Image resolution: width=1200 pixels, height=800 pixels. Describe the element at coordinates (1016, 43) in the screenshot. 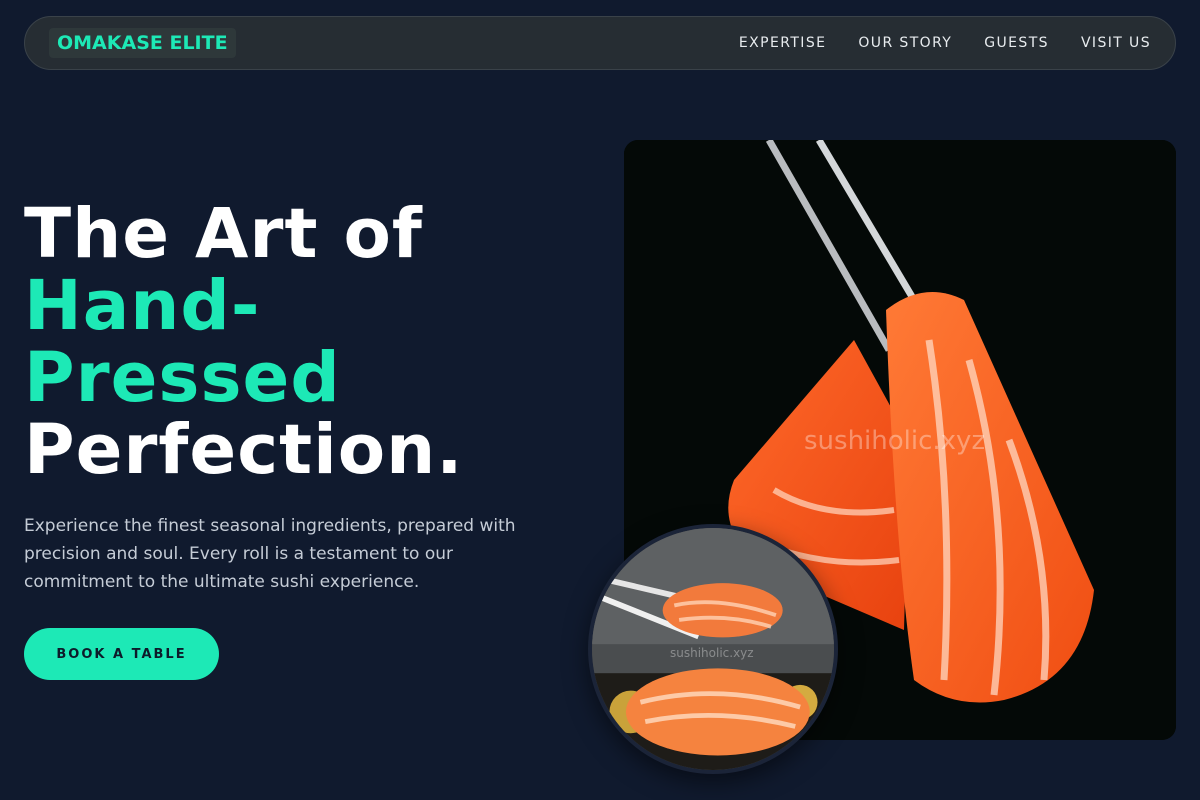

I see `nav-link-guests: GUESTS` at that location.